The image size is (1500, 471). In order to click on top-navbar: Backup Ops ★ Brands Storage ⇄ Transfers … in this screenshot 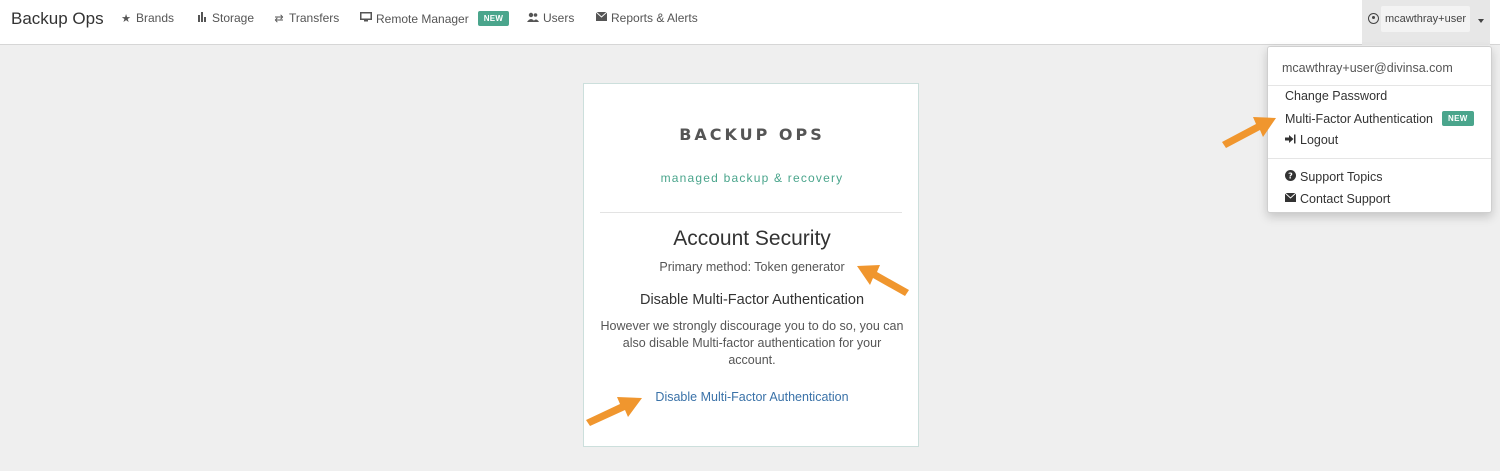, I will do `click(750, 22)`.